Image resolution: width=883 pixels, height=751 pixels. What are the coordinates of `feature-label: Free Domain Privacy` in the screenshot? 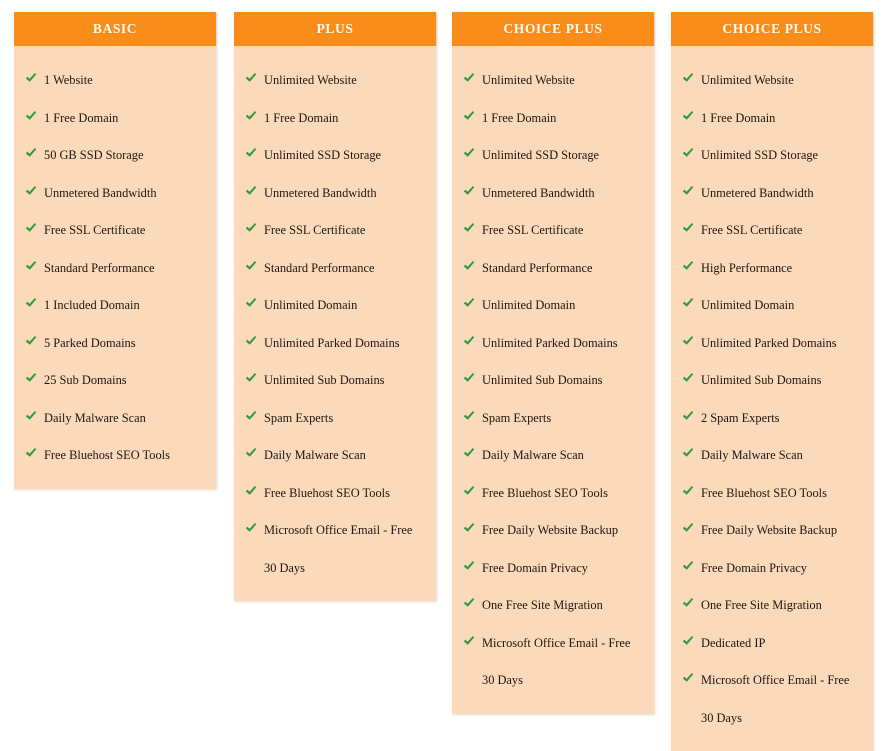 It's located at (754, 567).